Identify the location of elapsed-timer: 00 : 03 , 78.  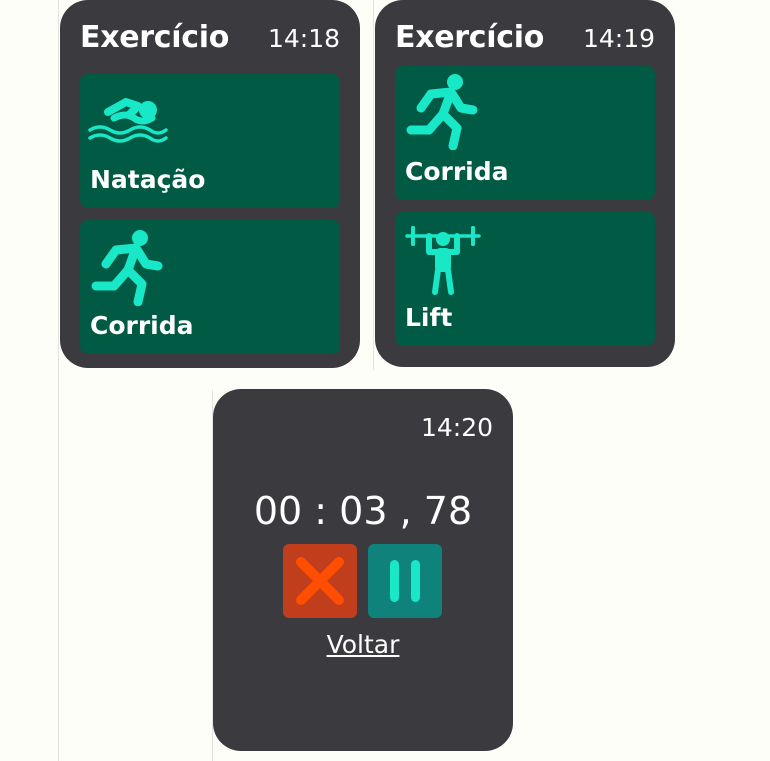
(363, 511).